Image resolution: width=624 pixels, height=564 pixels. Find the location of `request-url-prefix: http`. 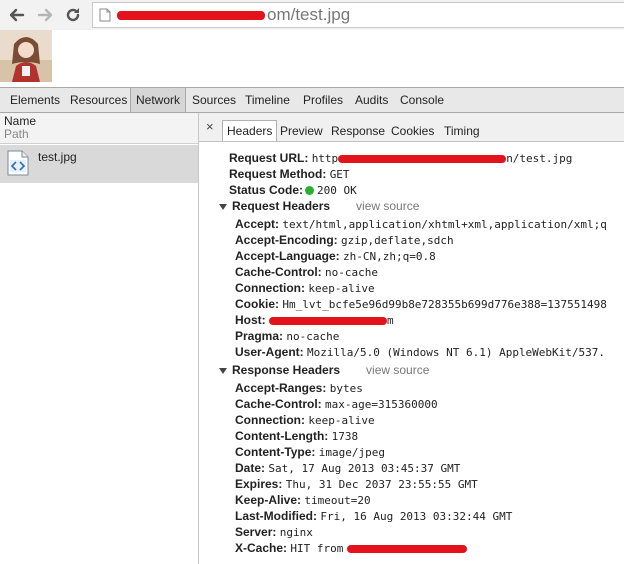

request-url-prefix: http is located at coordinates (325, 158).